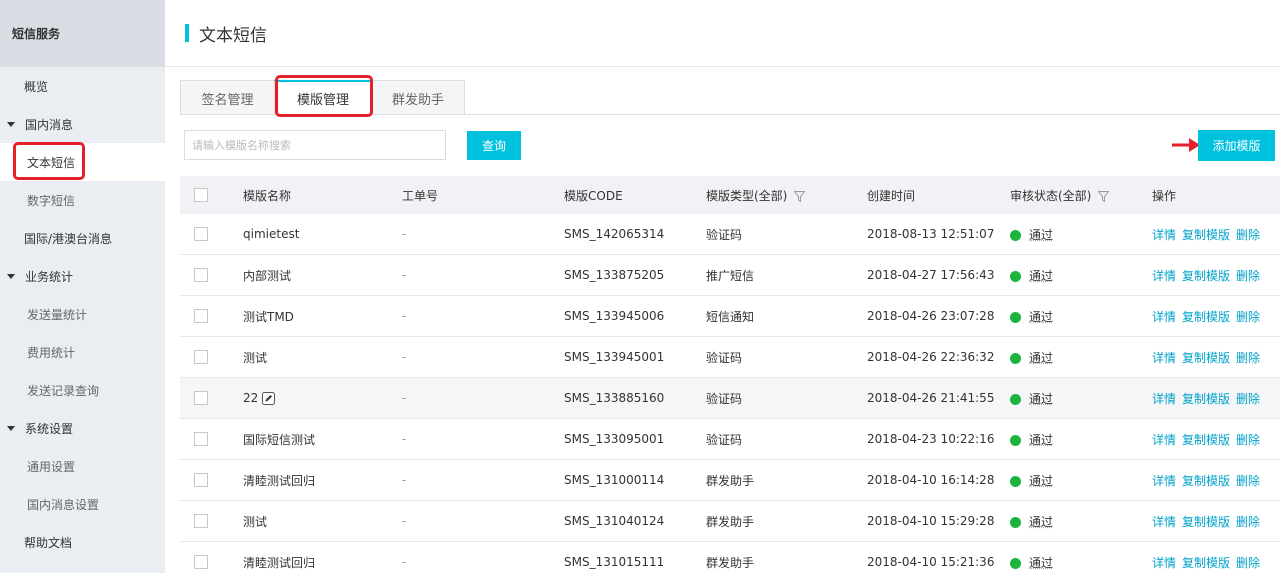 This screenshot has width=1280, height=573. Describe the element at coordinates (614, 275) in the screenshot. I see `cell-code: SMS_133875205` at that location.